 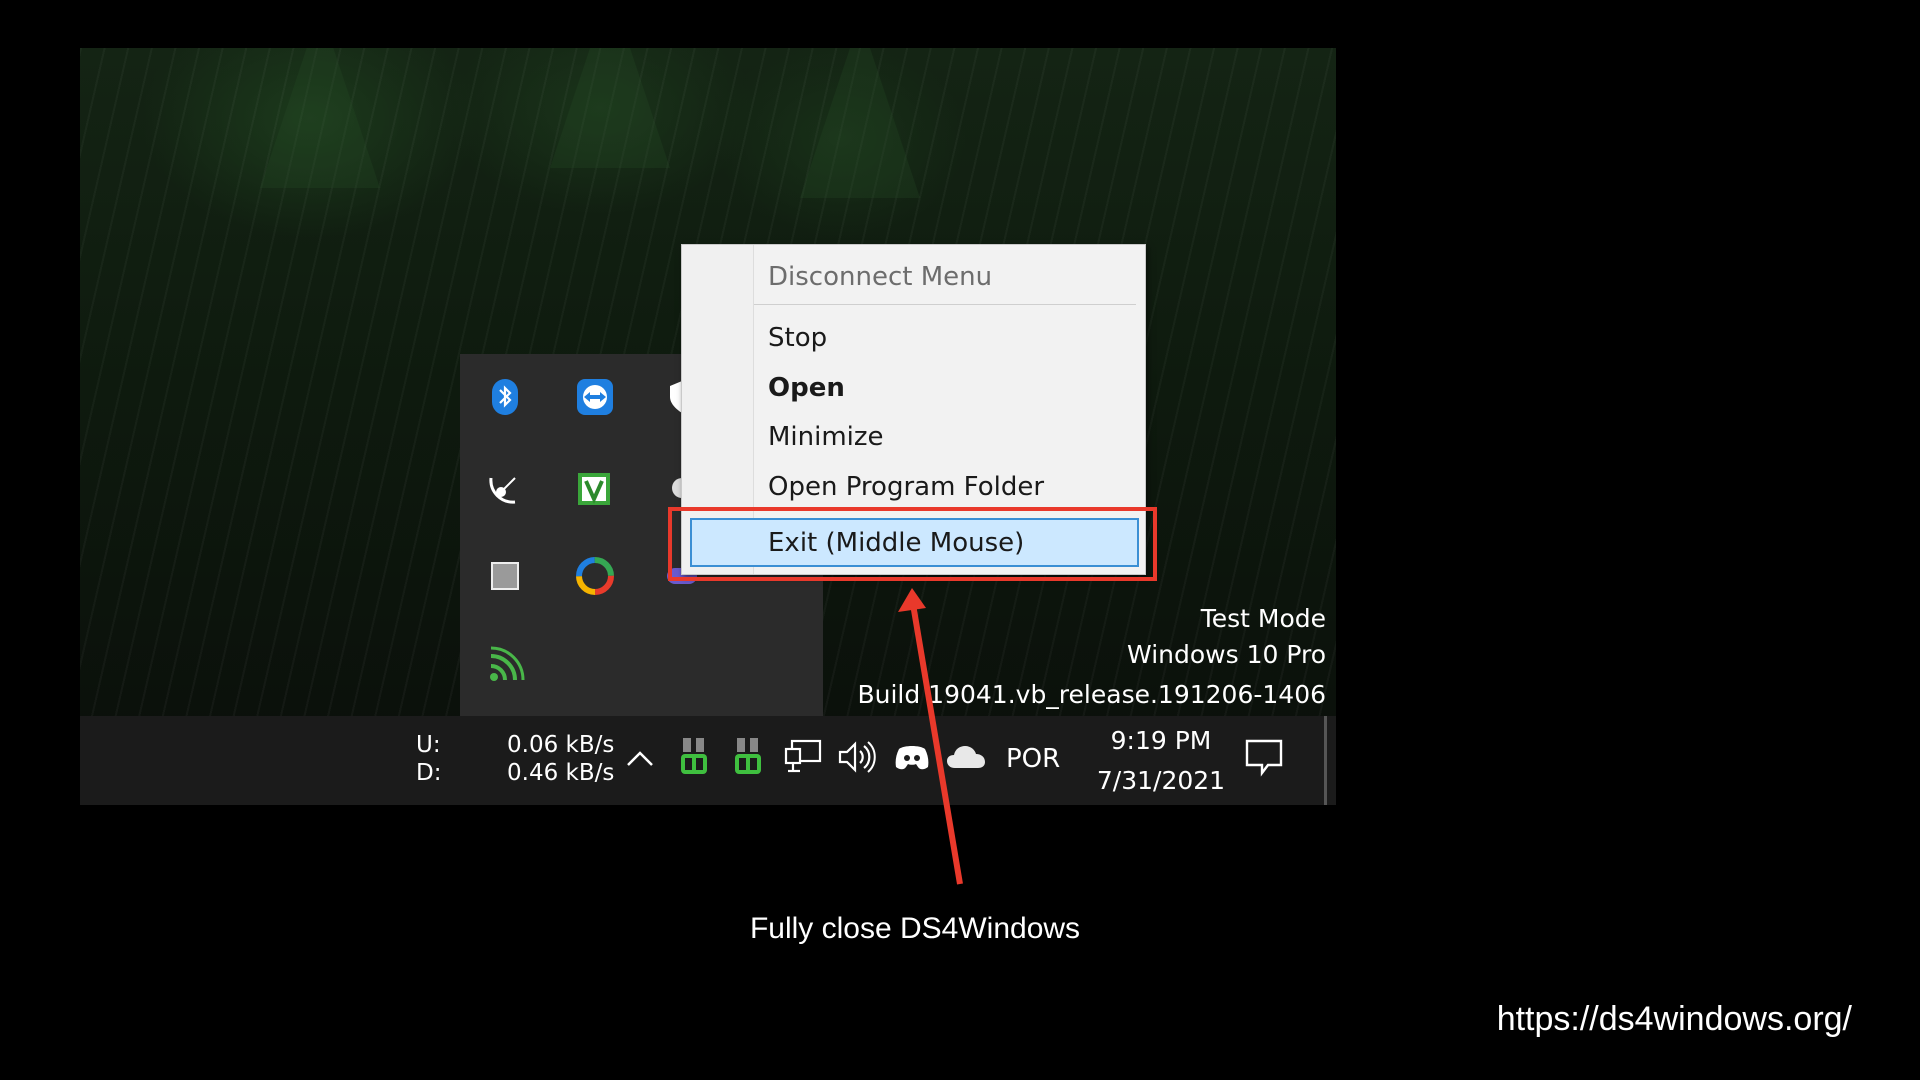 I want to click on annotation-arrow-line, so click(x=936, y=744).